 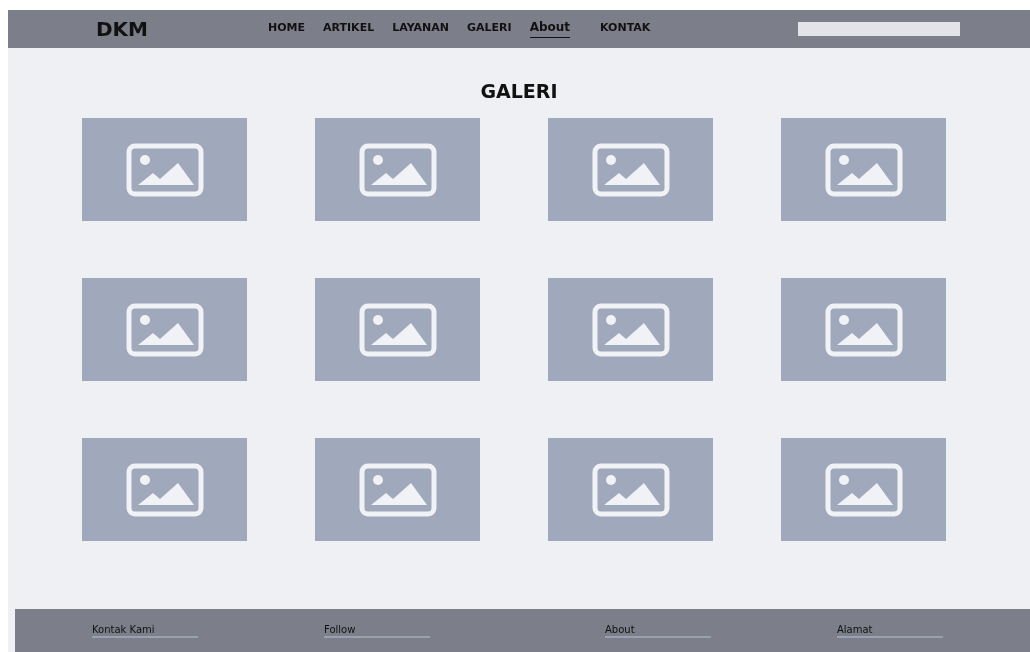 I want to click on nav-link: About, so click(x=550, y=29).